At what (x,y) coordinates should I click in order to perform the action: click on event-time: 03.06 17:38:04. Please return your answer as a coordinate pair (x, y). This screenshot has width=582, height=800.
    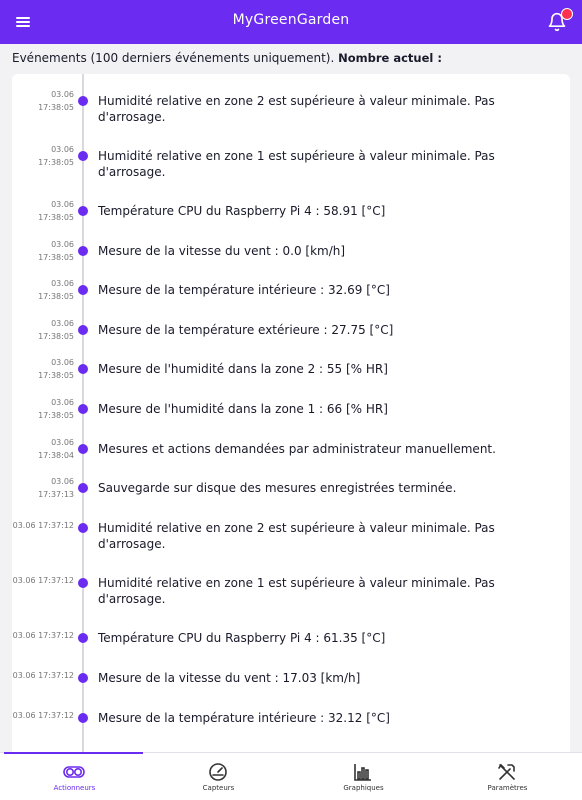
    Looking at the image, I should click on (56, 449).